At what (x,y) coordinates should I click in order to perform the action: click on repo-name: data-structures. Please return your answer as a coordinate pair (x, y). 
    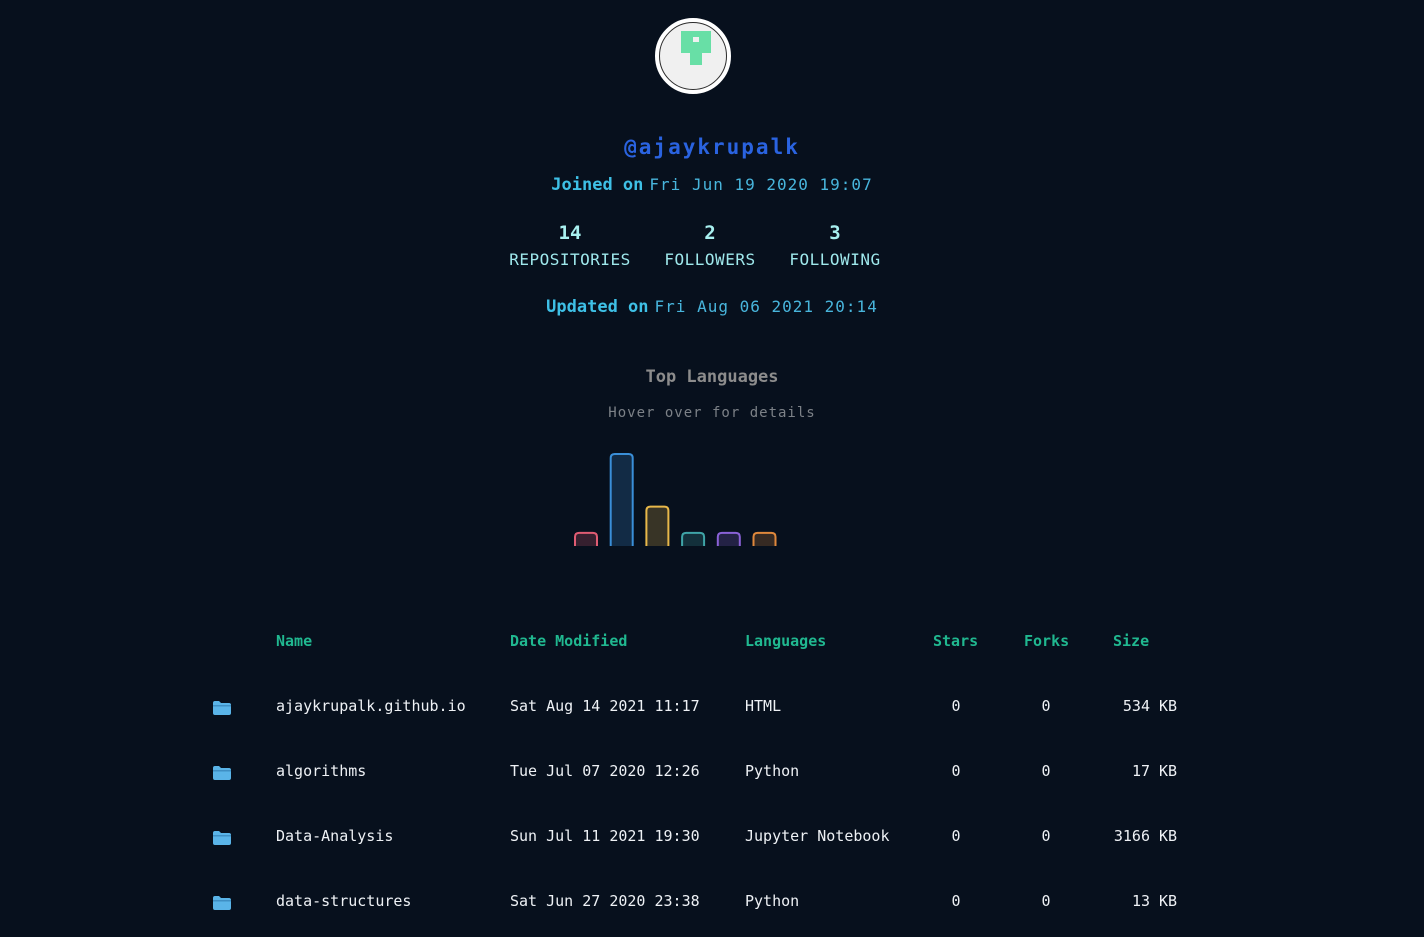
    Looking at the image, I should click on (343, 901).